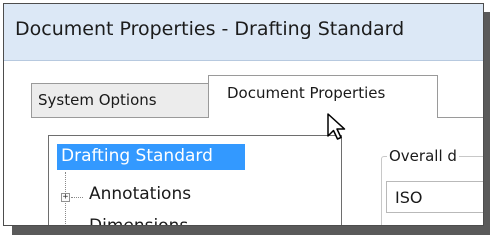  What do you see at coordinates (336, 126) in the screenshot?
I see `arrow-cursor-icon` at bounding box center [336, 126].